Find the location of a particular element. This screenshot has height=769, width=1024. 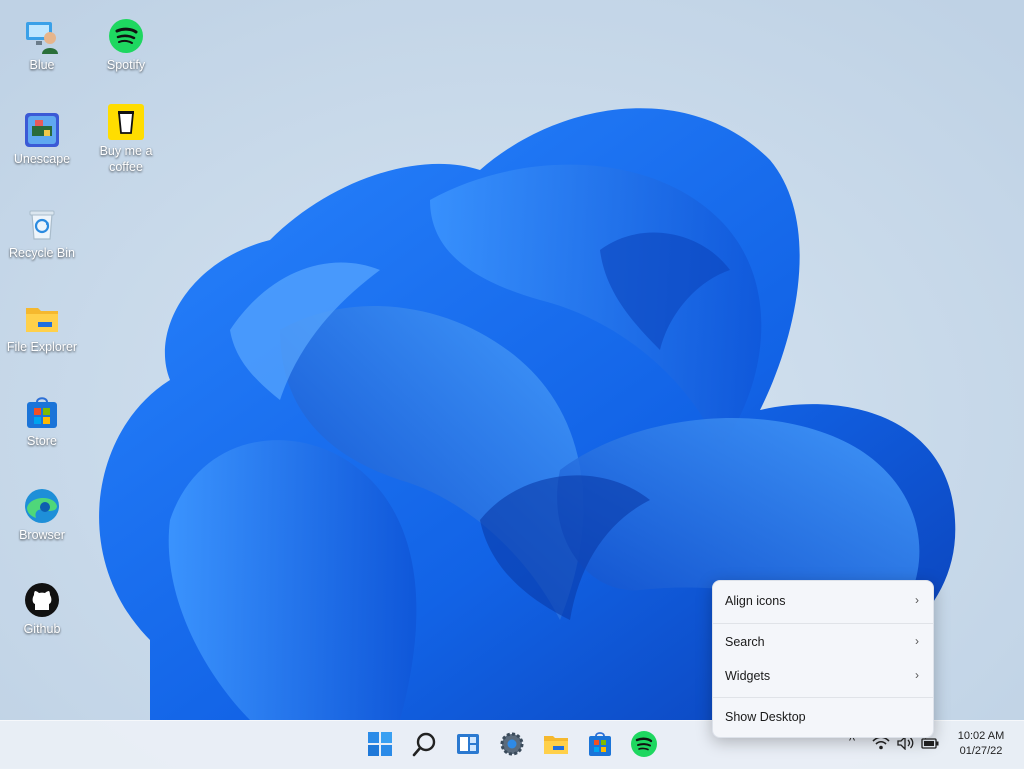

taskbar-spotify-button is located at coordinates (644, 744).